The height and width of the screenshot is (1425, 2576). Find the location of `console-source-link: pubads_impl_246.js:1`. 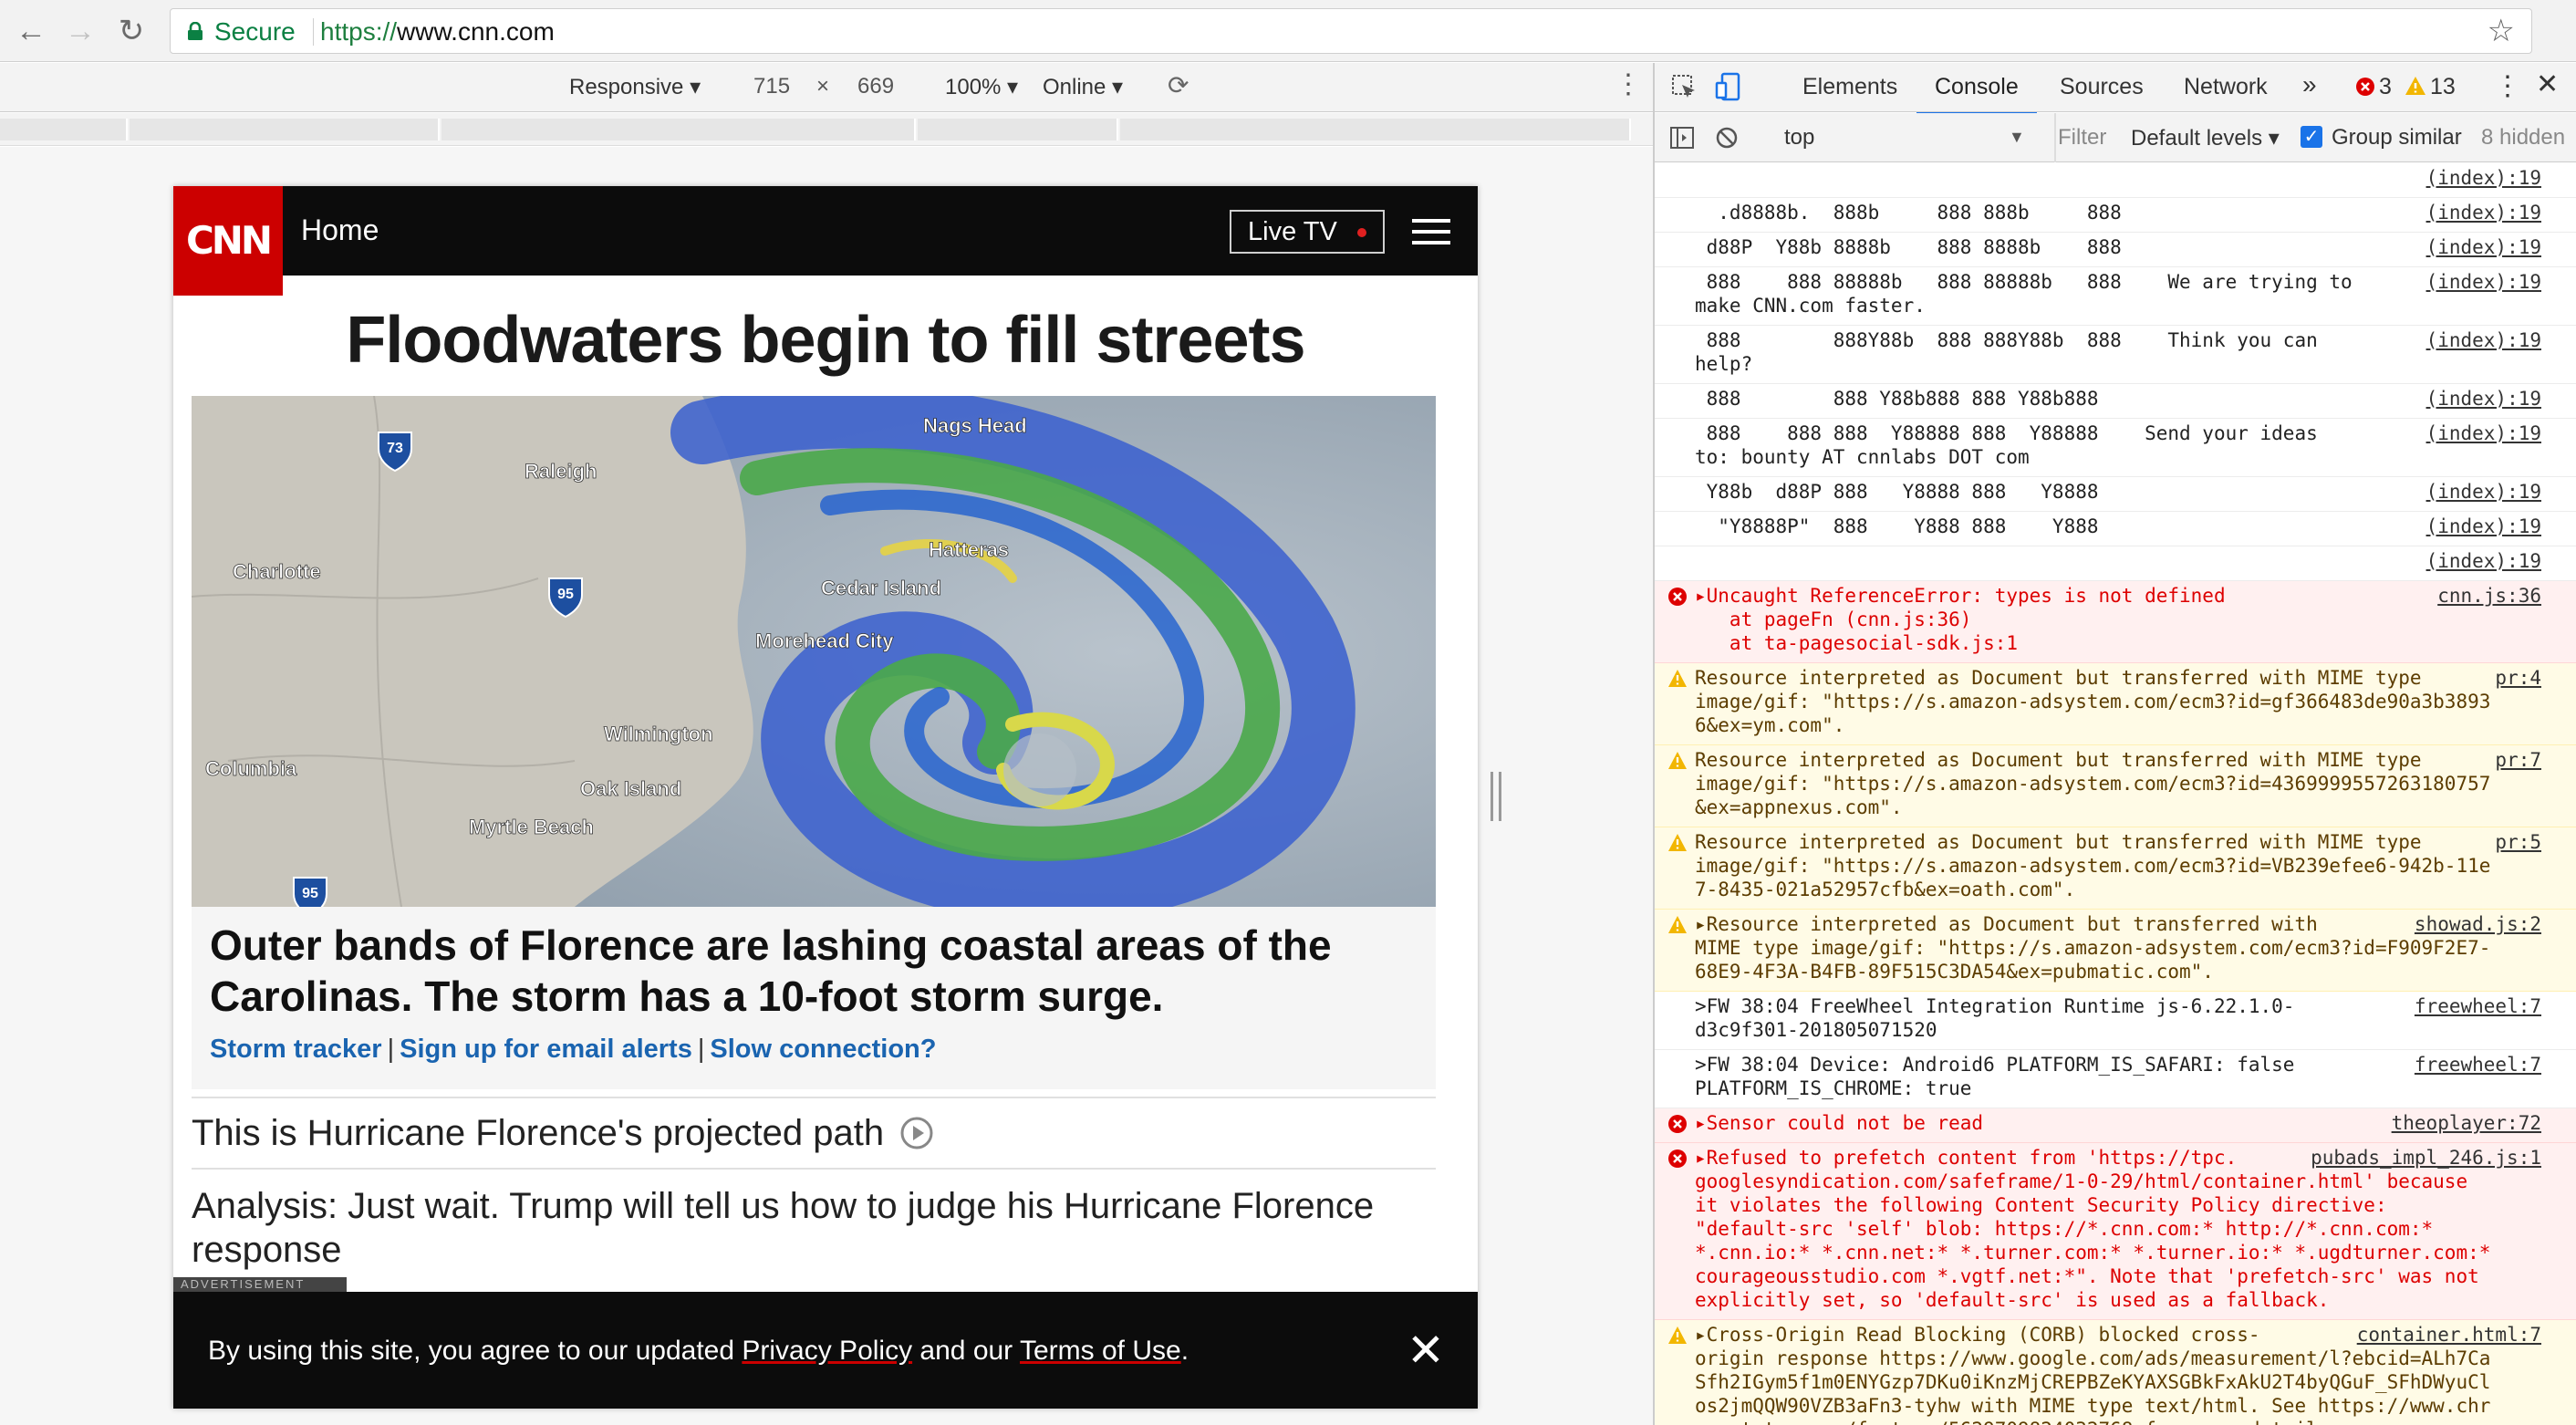

console-source-link: pubads_impl_246.js:1 is located at coordinates (2426, 1158).